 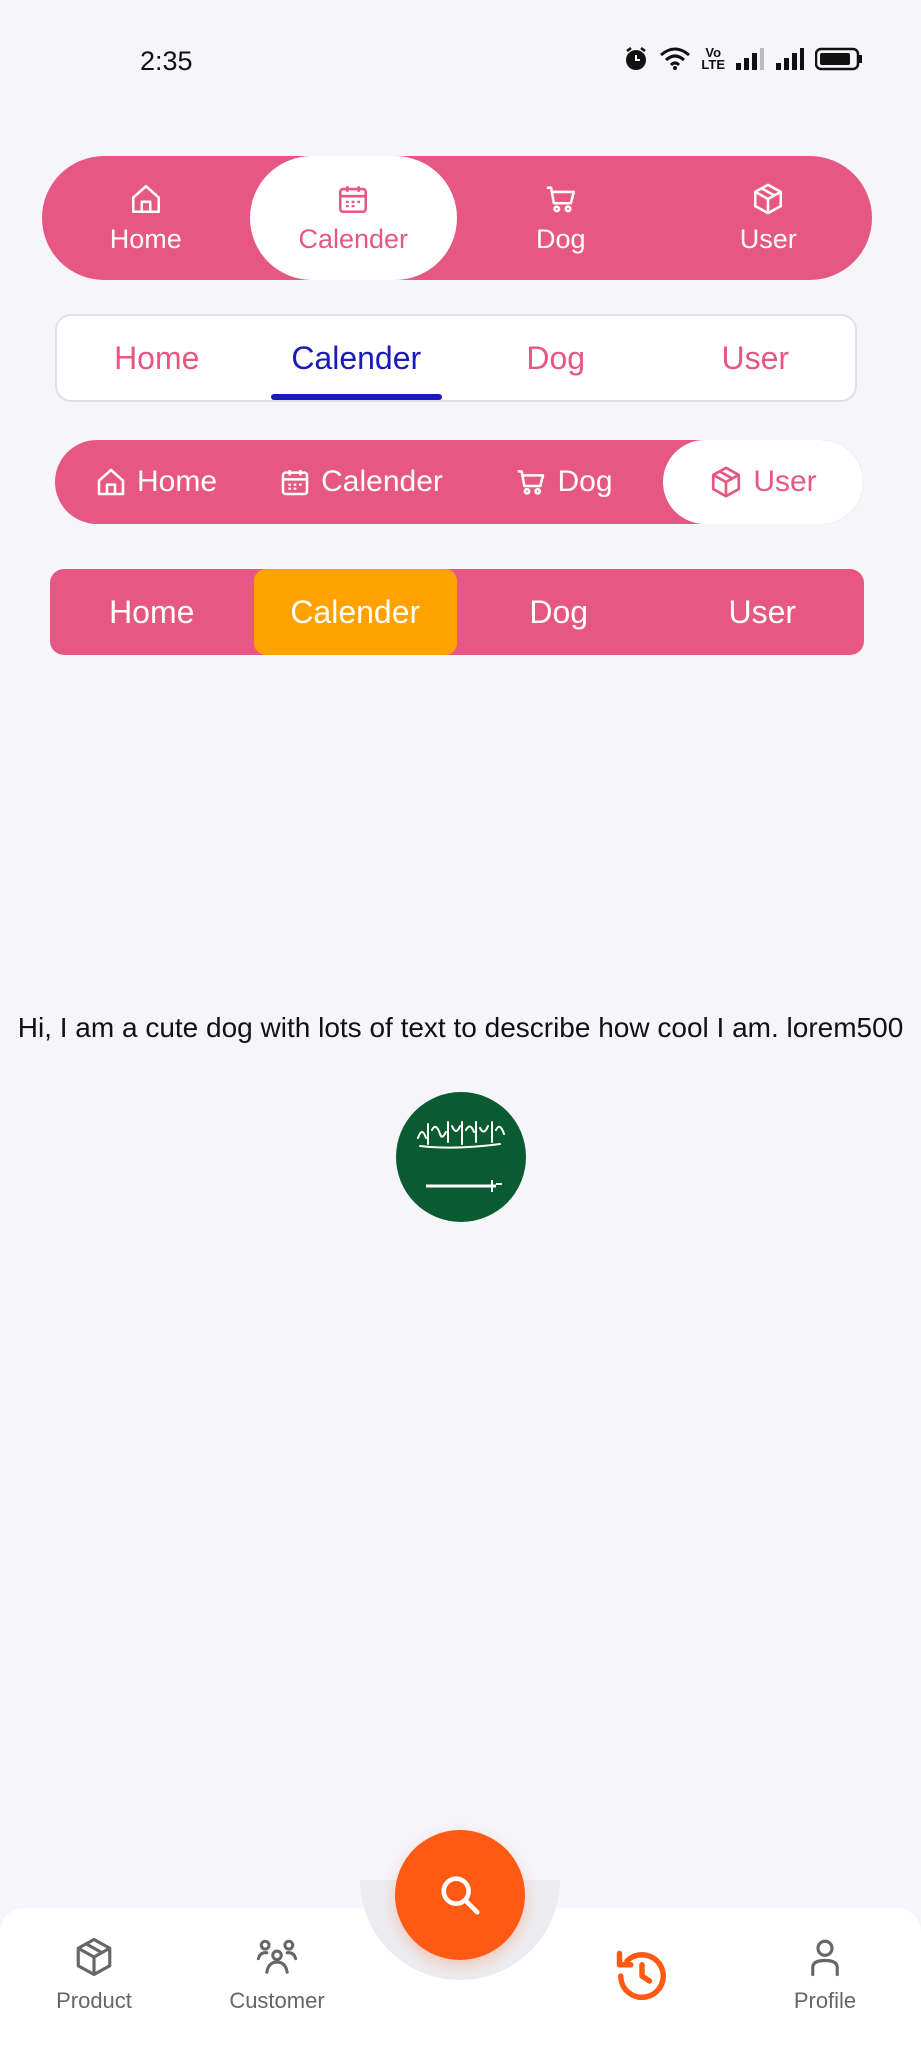 I want to click on alarm-icon, so click(x=636, y=58).